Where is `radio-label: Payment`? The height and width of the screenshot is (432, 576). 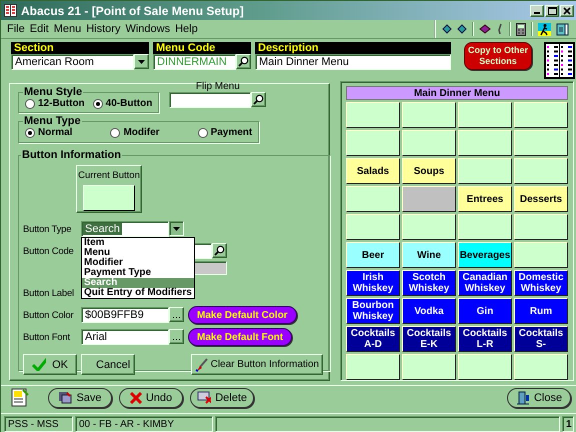 radio-label: Payment is located at coordinates (231, 132).